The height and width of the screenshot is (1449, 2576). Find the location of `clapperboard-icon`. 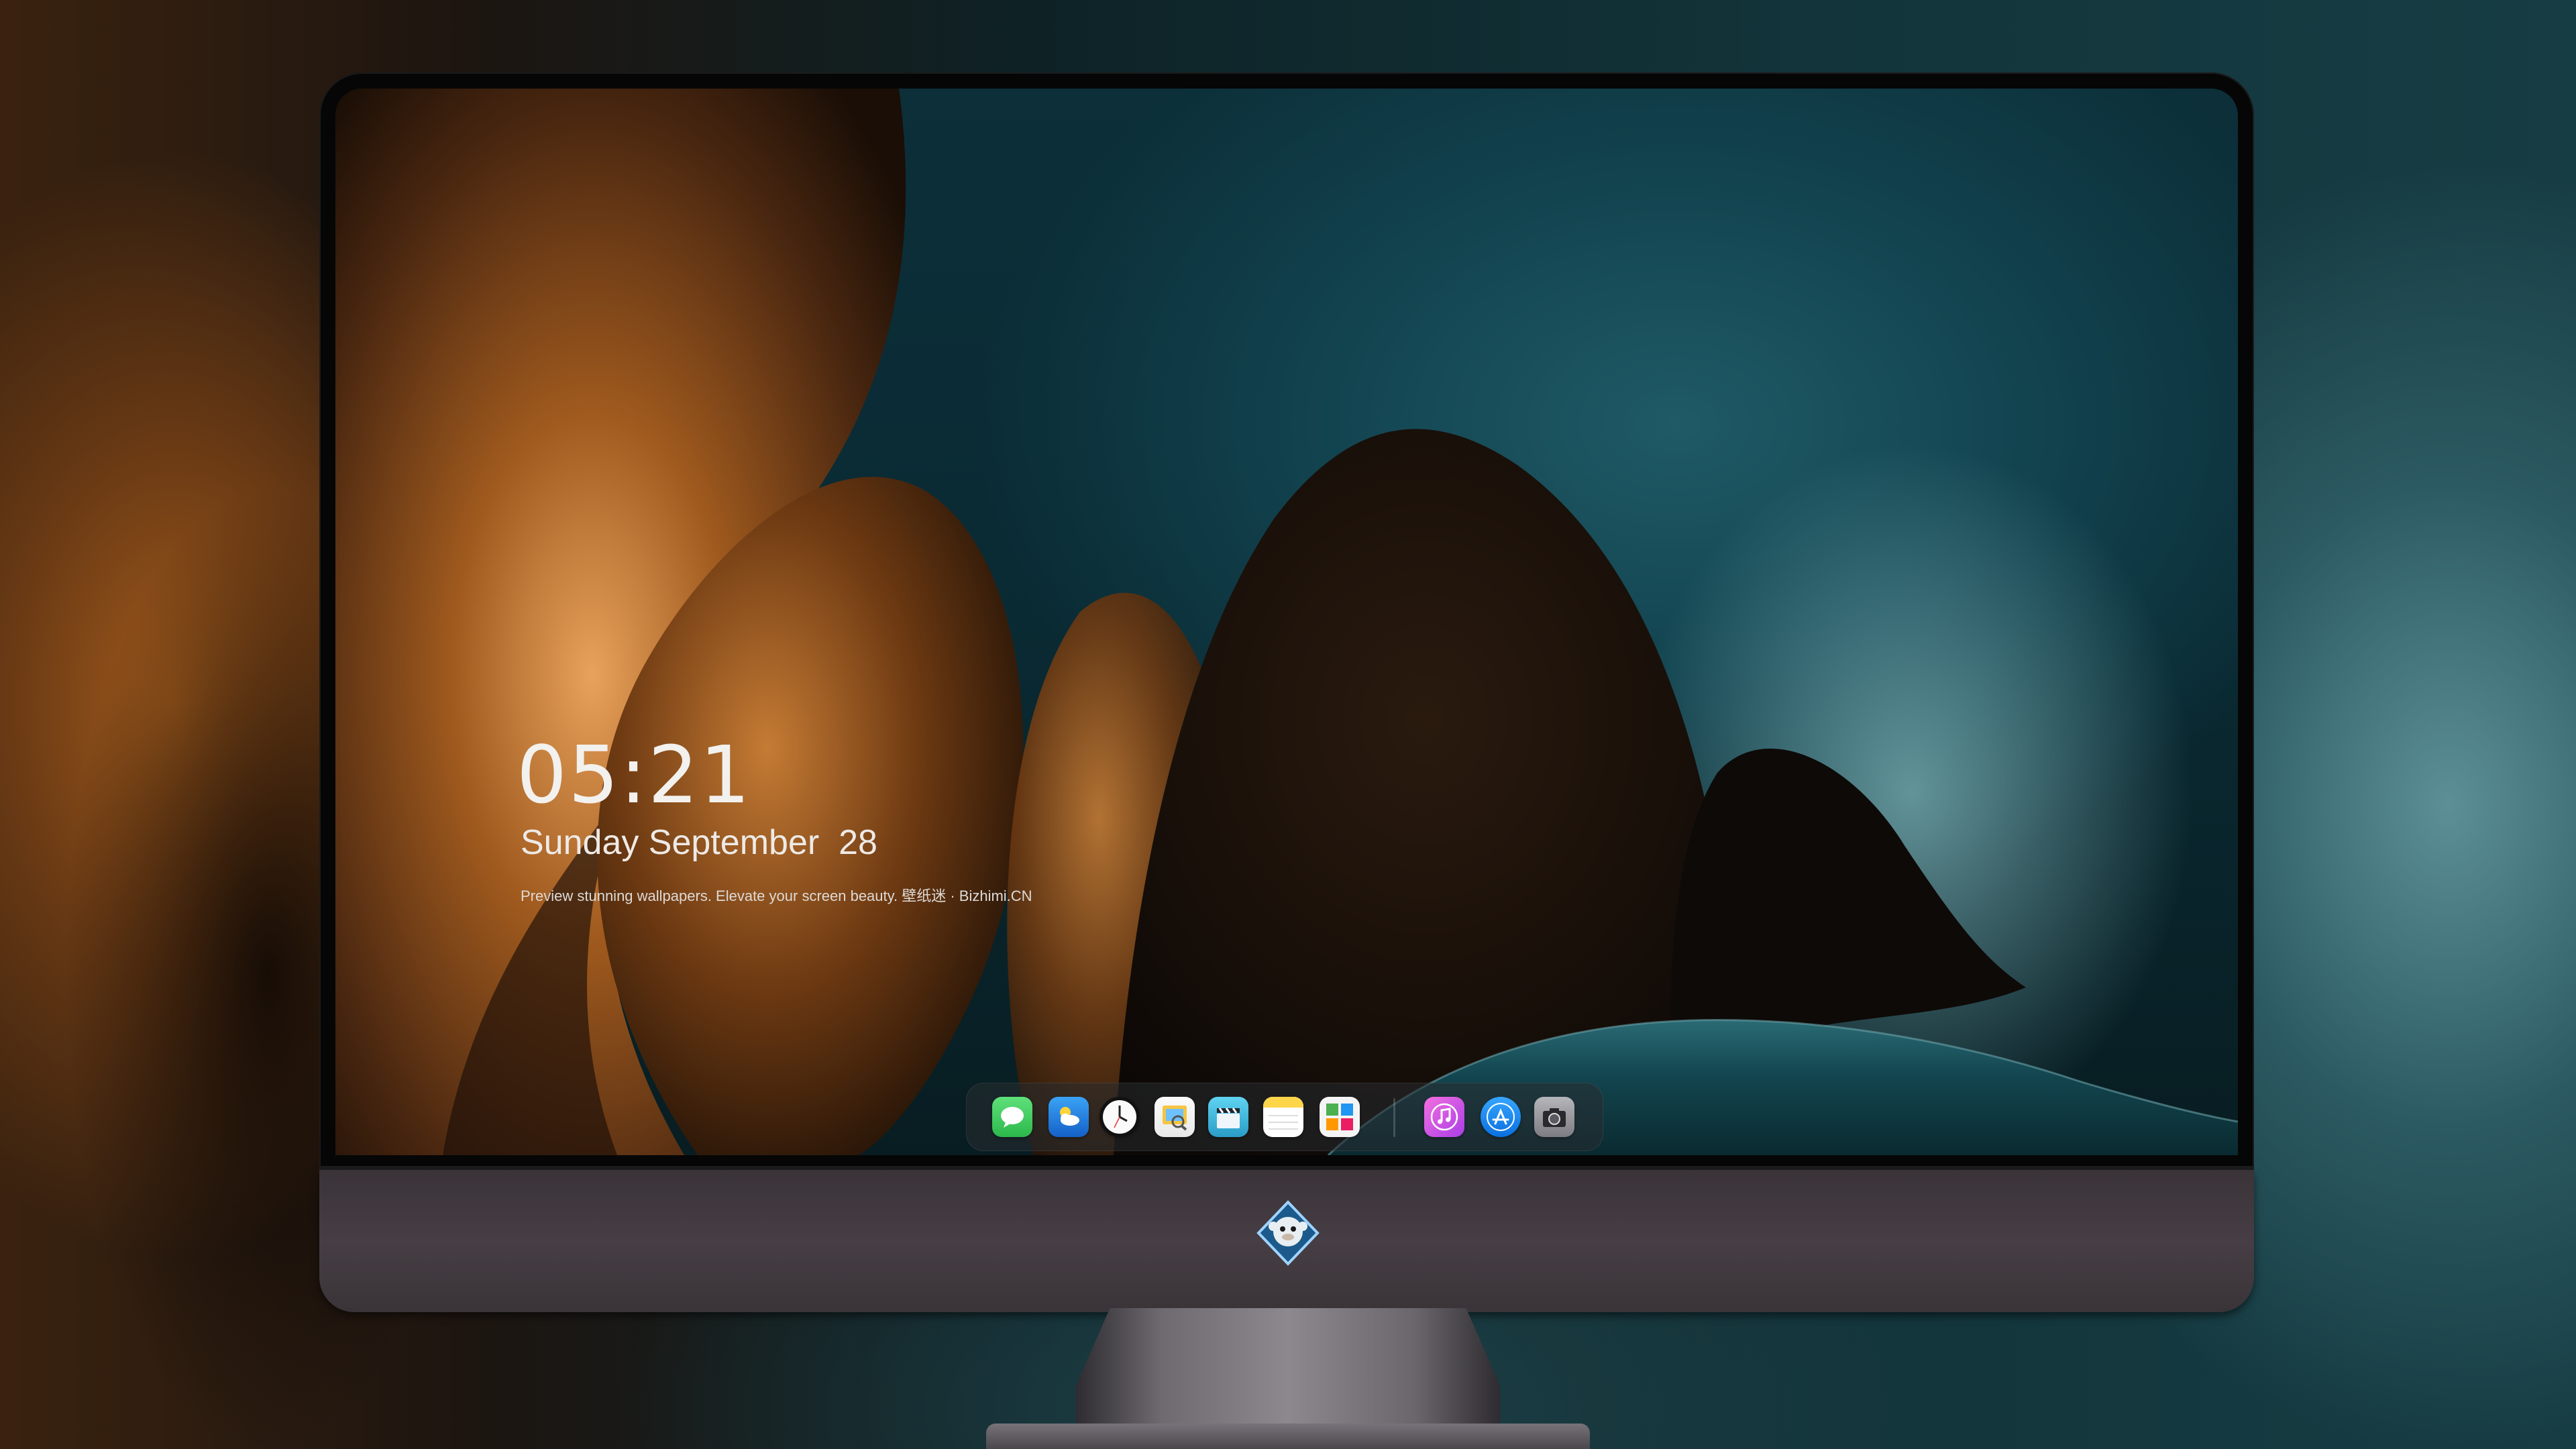

clapperboard-icon is located at coordinates (1228, 1117).